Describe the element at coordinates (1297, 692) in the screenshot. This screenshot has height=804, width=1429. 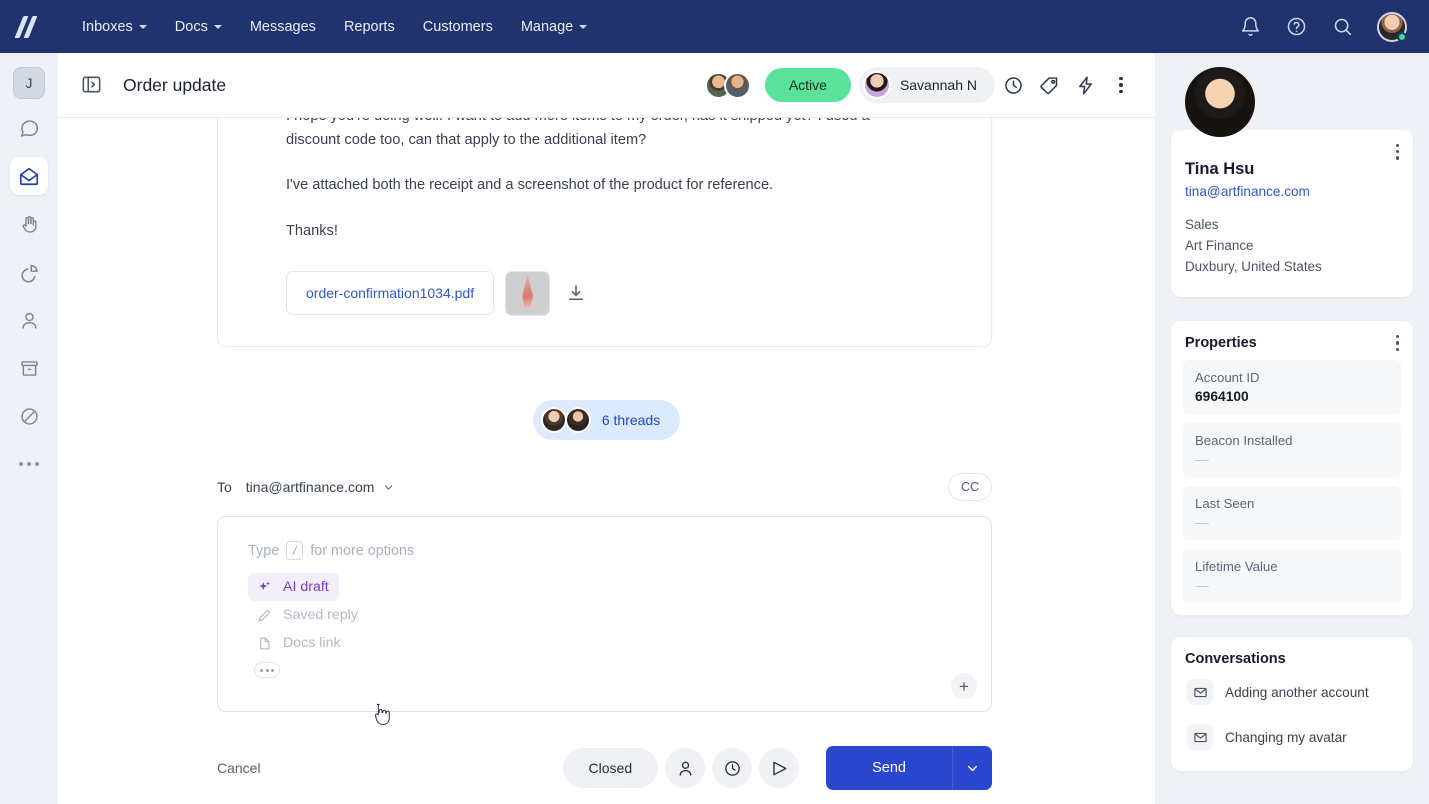
I see `conversation-label: Adding another account` at that location.